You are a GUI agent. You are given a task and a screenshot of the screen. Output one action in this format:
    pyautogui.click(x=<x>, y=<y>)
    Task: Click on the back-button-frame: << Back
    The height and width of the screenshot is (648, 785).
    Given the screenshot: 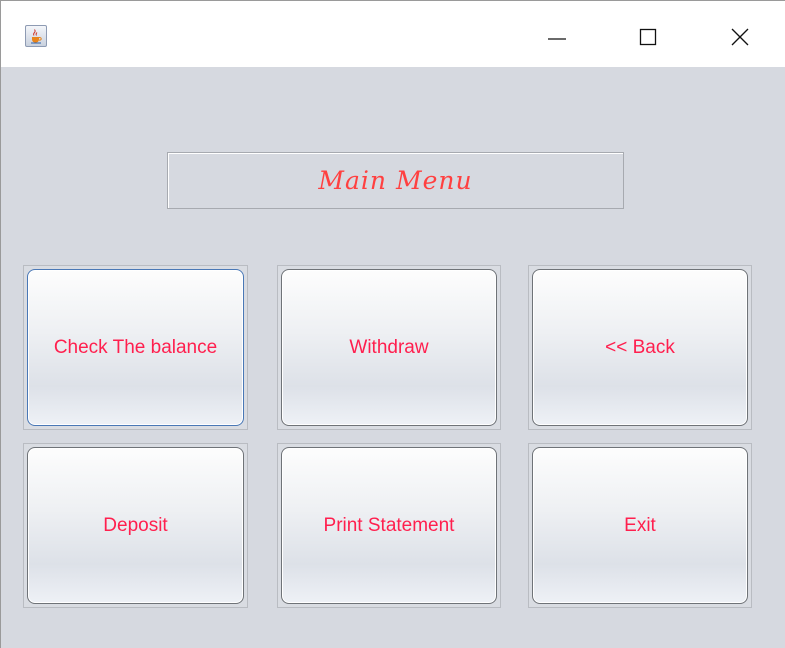 What is the action you would take?
    pyautogui.click(x=640, y=347)
    